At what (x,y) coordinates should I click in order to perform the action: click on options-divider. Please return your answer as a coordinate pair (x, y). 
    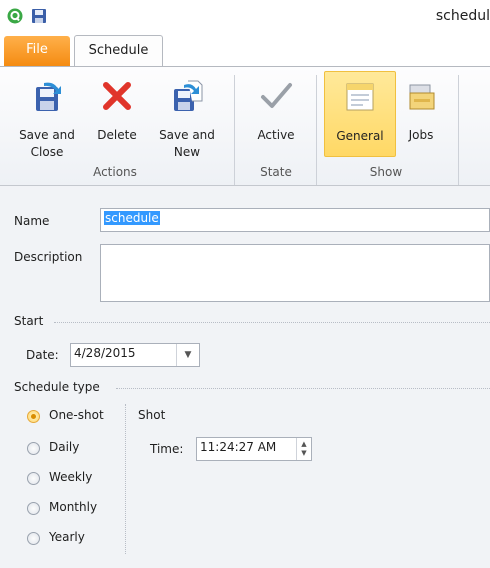
    Looking at the image, I should click on (125, 479).